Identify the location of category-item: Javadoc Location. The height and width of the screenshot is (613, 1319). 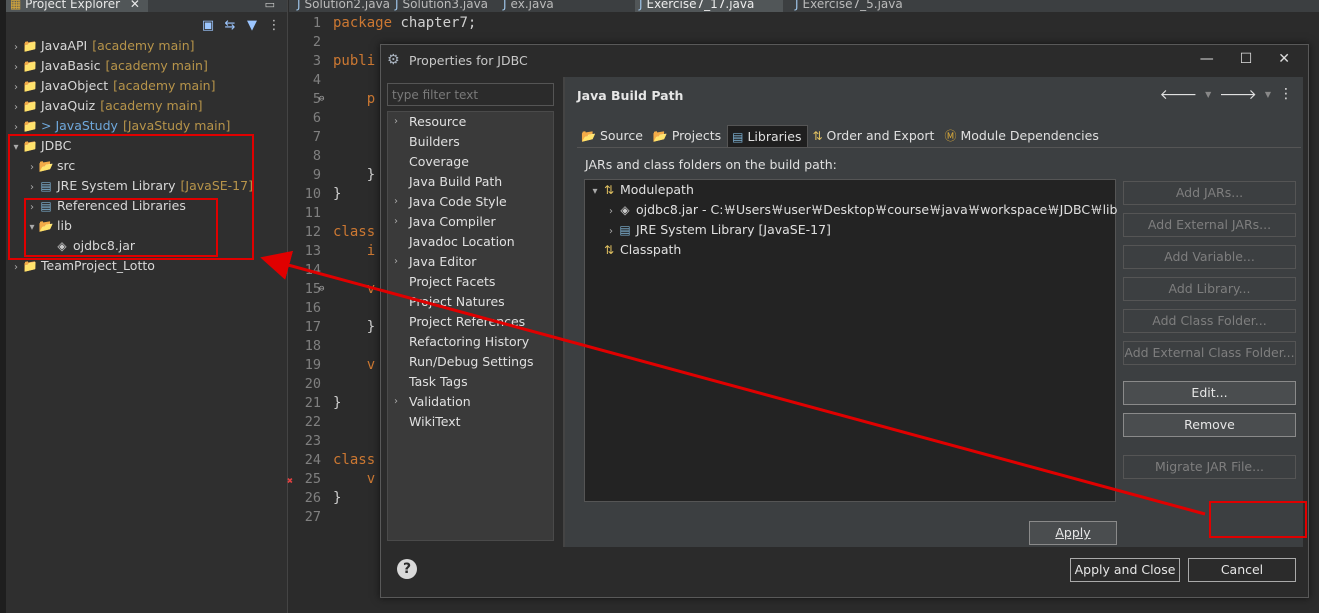
(470, 242).